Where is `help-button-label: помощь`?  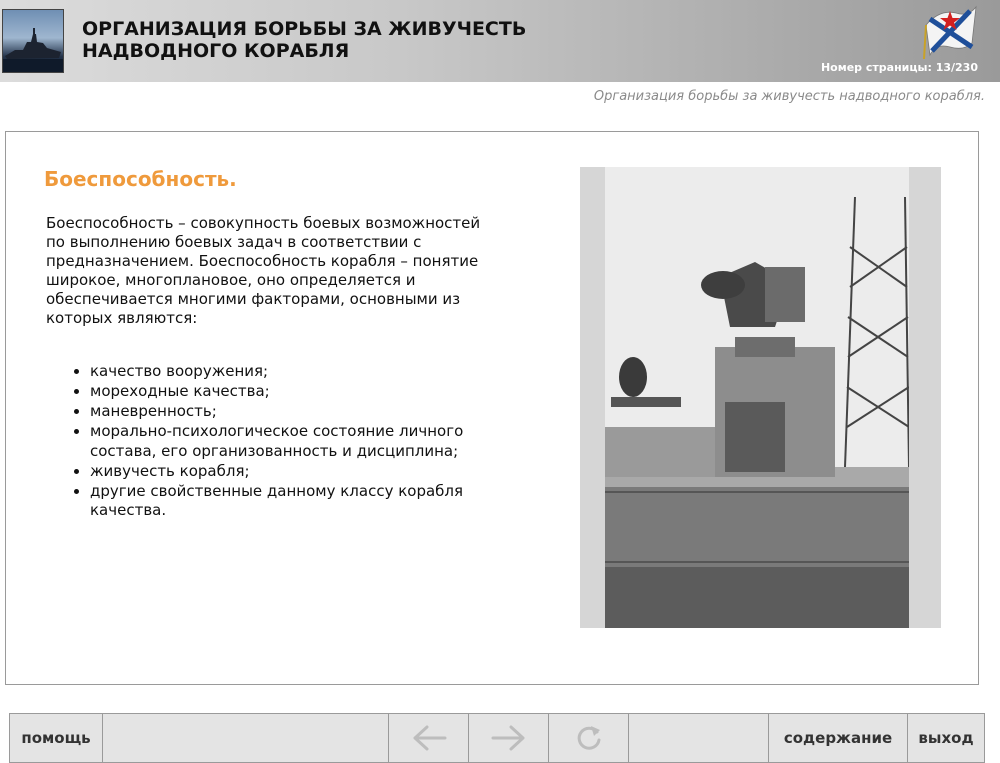
help-button-label: помощь is located at coordinates (56, 738).